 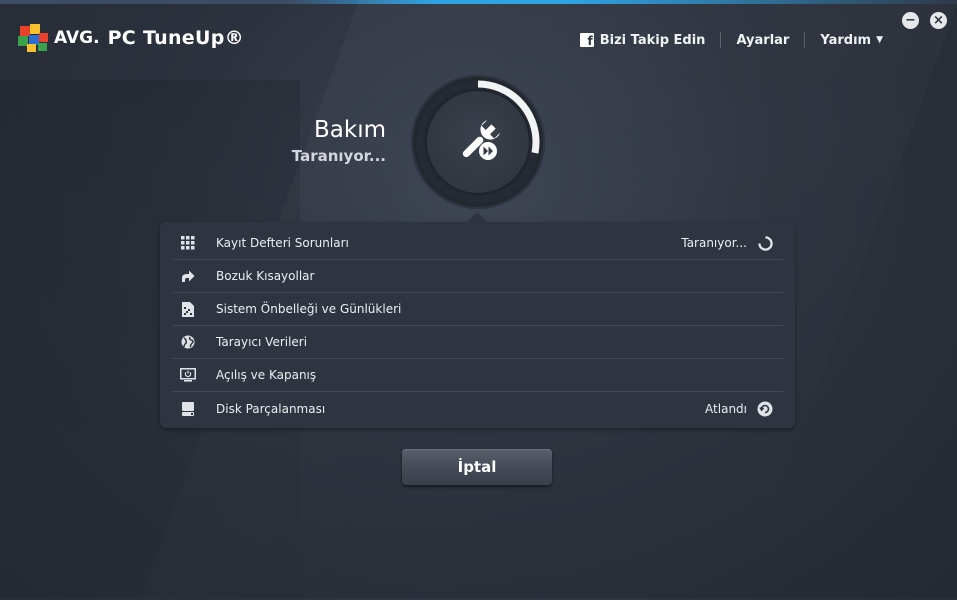 What do you see at coordinates (731, 40) in the screenshot?
I see `header-links: f Bizi Takip Edin Ayarlar Yardım ▼` at bounding box center [731, 40].